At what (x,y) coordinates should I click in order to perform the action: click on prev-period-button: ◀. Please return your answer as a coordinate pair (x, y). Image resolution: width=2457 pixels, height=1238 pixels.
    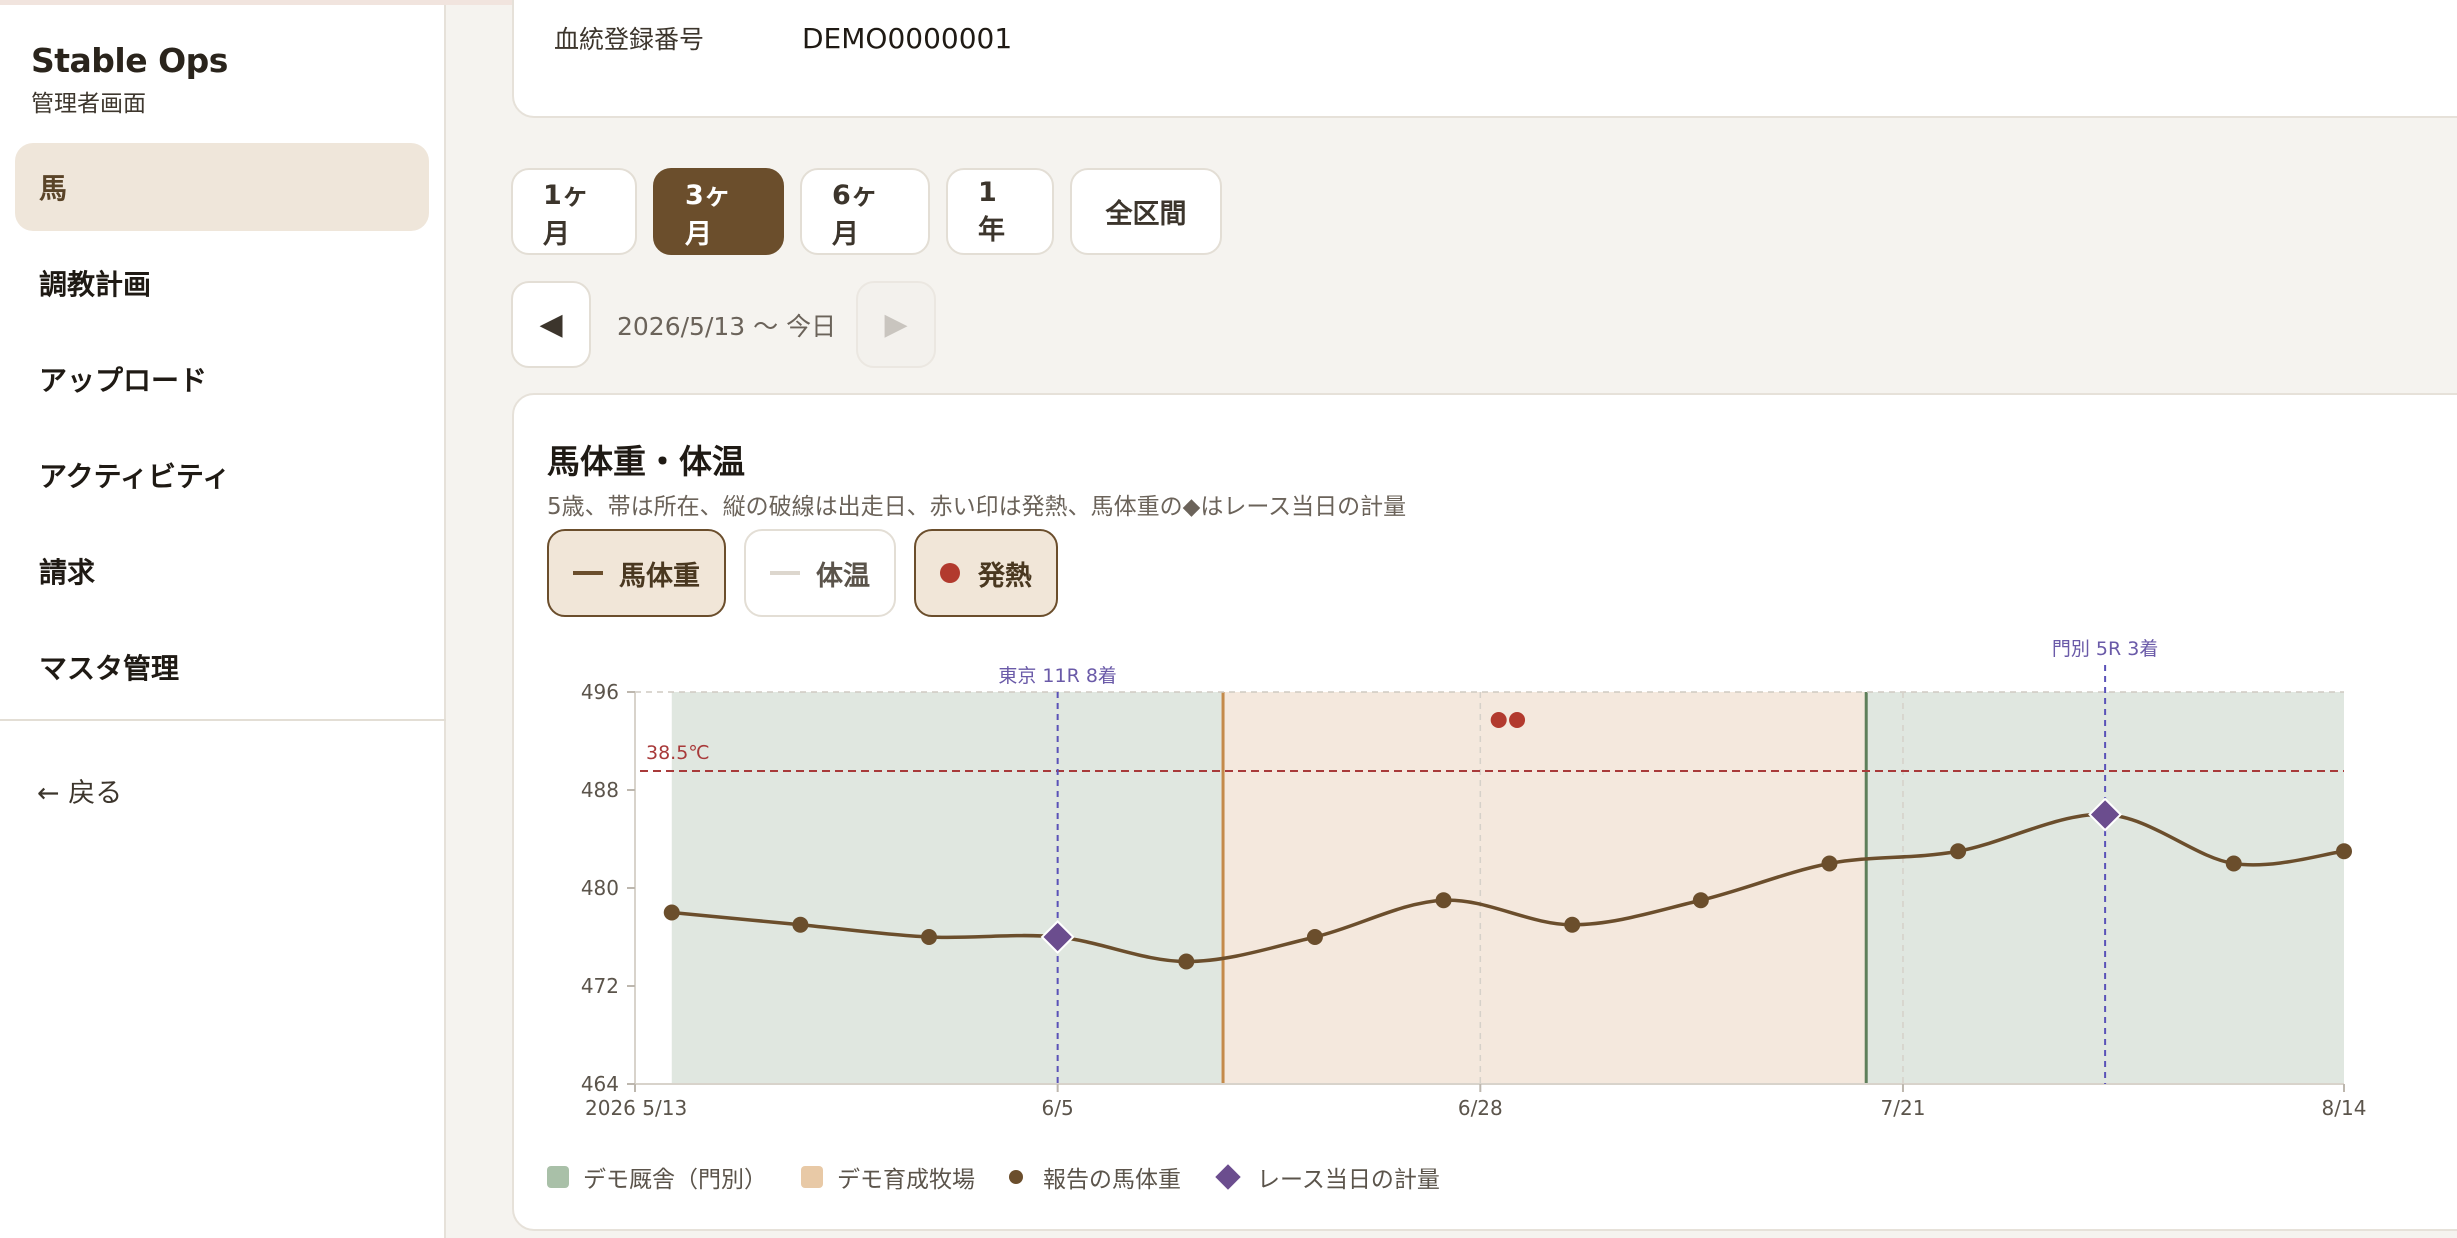
    Looking at the image, I should click on (551, 324).